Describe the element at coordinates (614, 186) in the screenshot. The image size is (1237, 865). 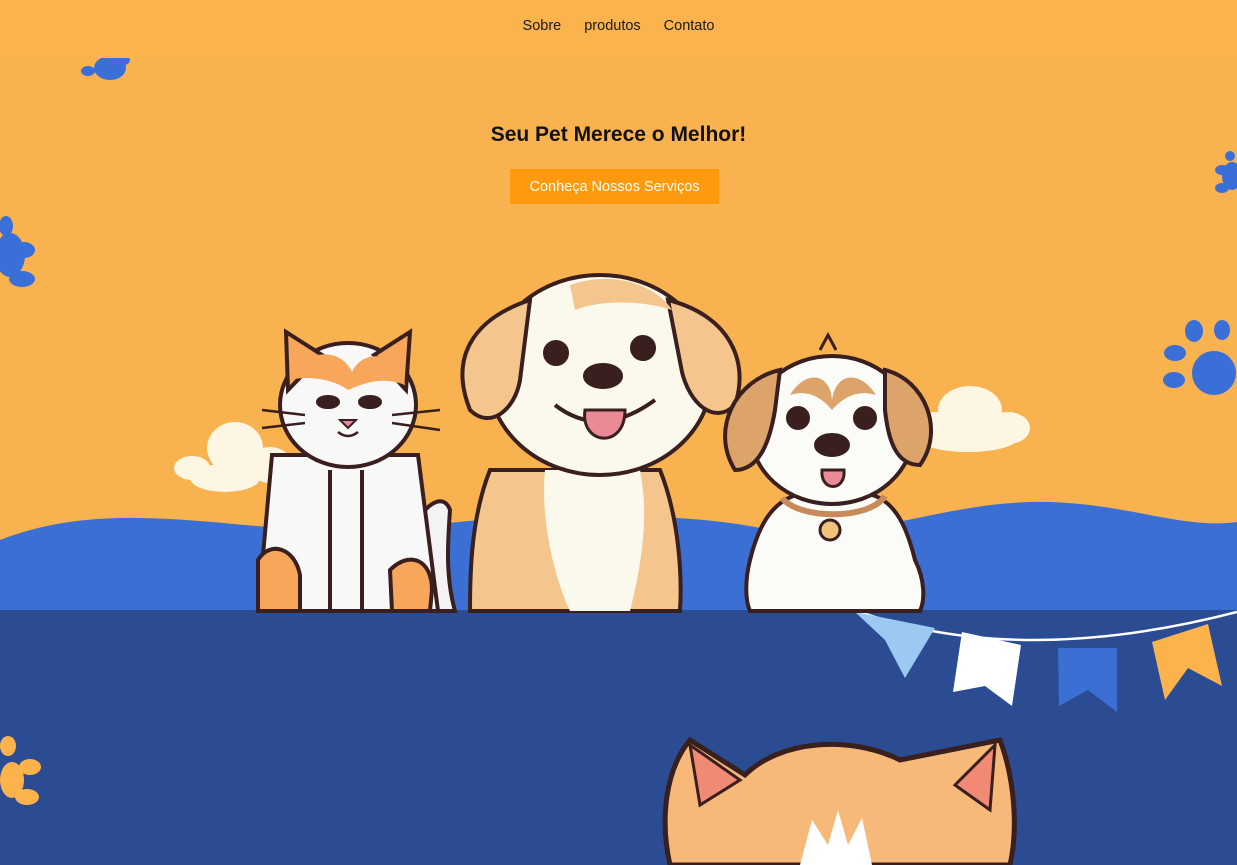
I see `cta-button: Conheça Nossos Serviços` at that location.